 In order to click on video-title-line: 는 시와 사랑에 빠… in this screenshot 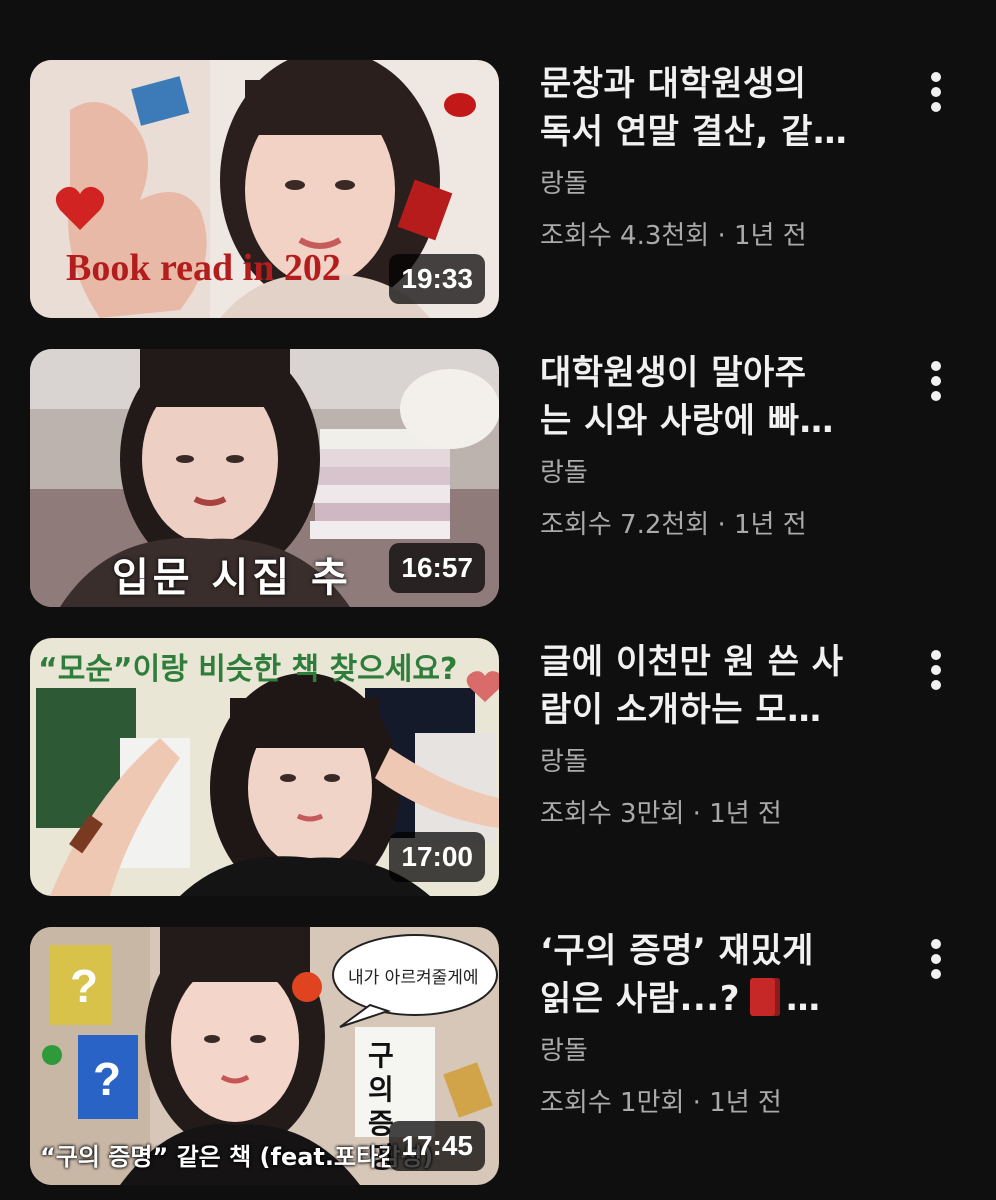, I will do `click(687, 421)`.